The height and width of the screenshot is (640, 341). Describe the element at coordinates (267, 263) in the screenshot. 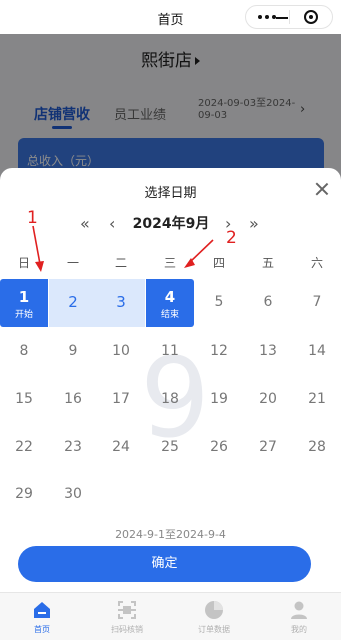

I see `weekday-fri: 五` at that location.